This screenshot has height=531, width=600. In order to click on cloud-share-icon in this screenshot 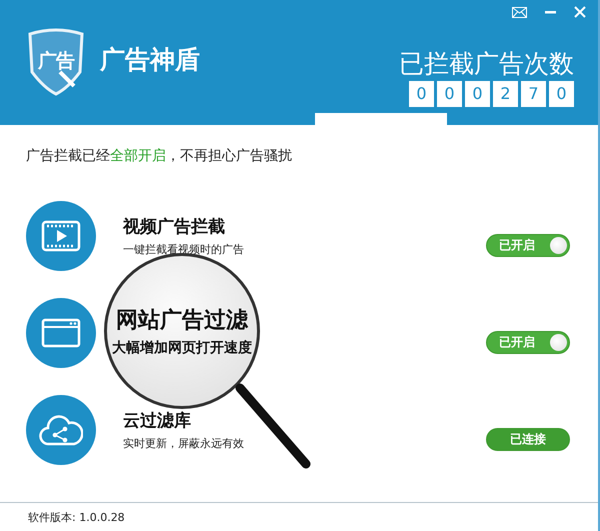, I will do `click(61, 430)`.